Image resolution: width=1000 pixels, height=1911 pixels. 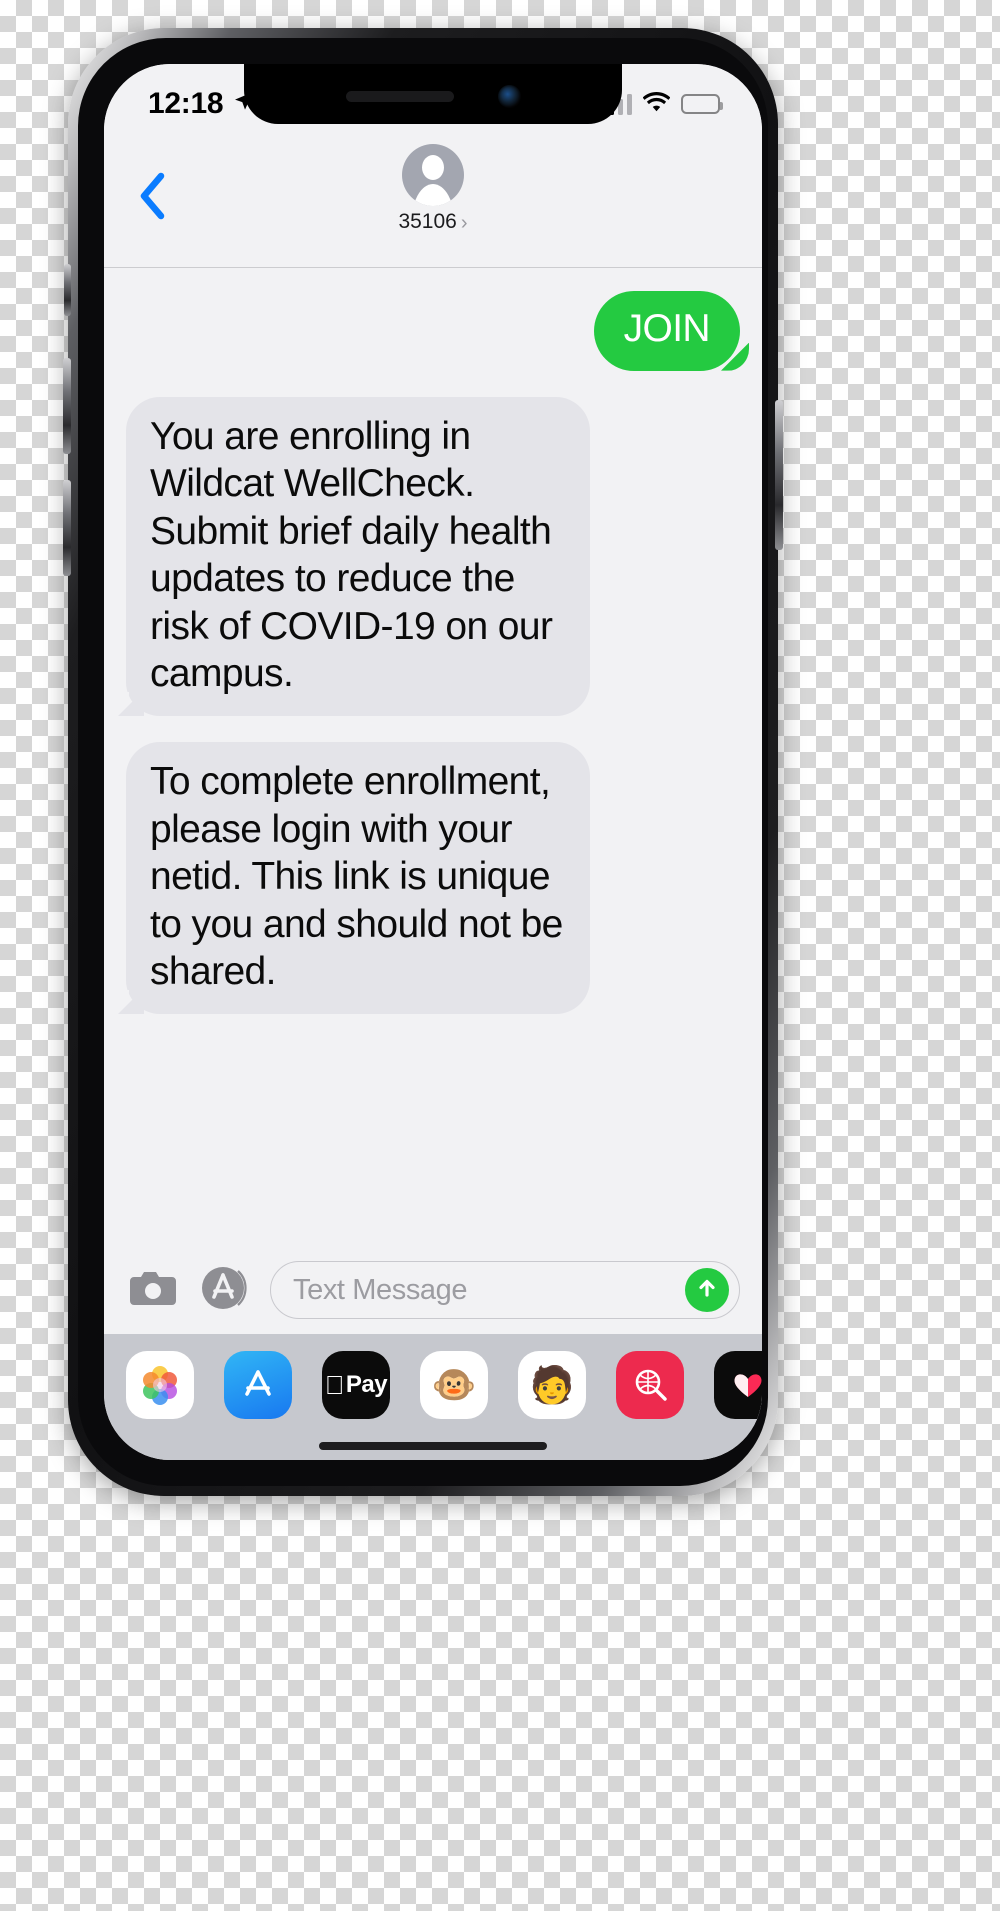 I want to click on apple-pay-app-icon:  Pay, so click(x=356, y=1385).